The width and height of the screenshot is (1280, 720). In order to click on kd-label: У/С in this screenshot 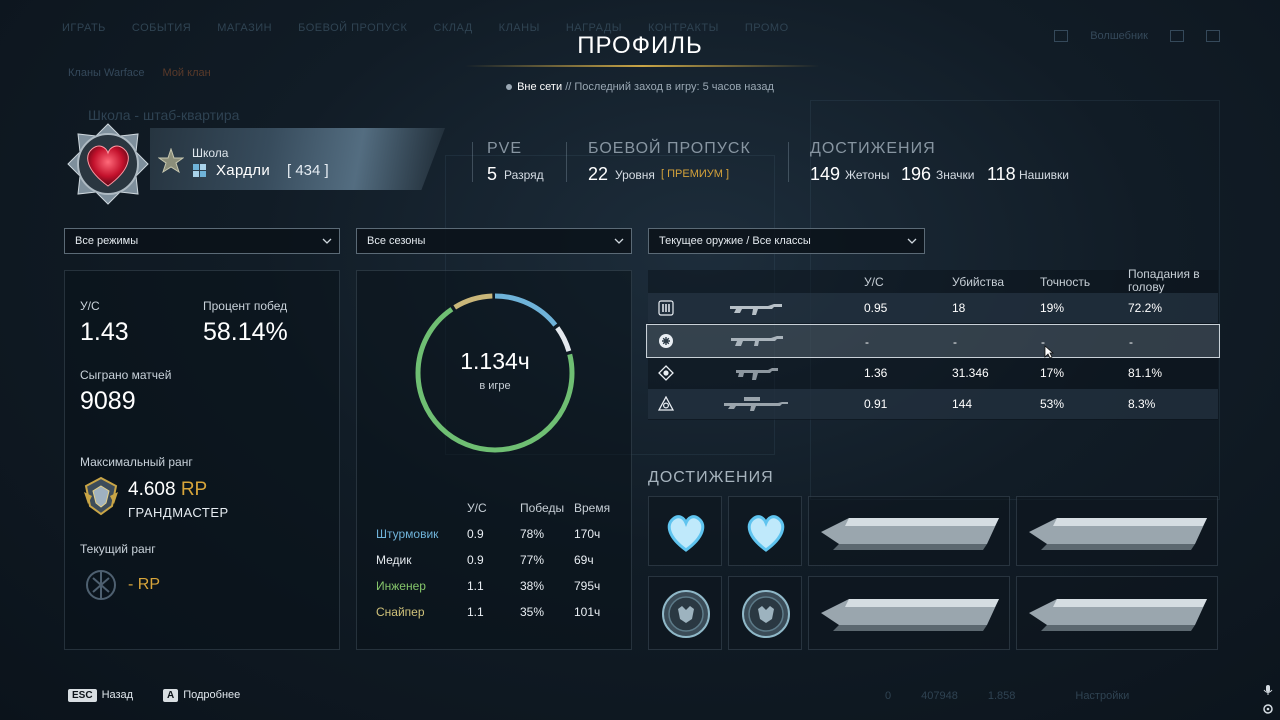, I will do `click(90, 306)`.